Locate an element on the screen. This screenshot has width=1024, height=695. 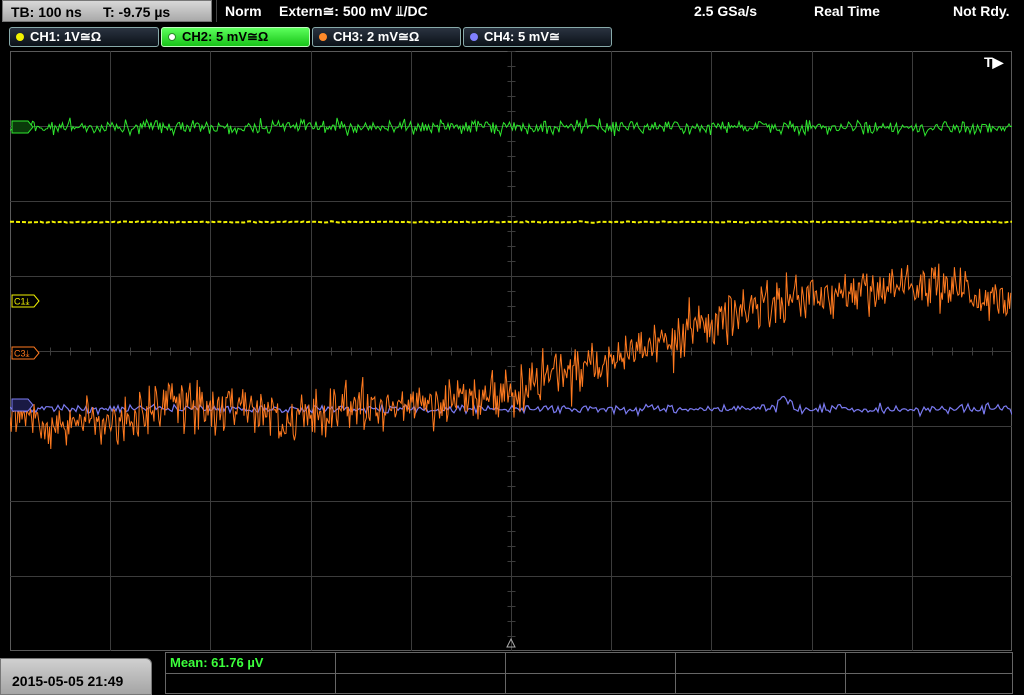
tab-ch2-label: CH2: 5 mV≅Ω is located at coordinates (225, 36).